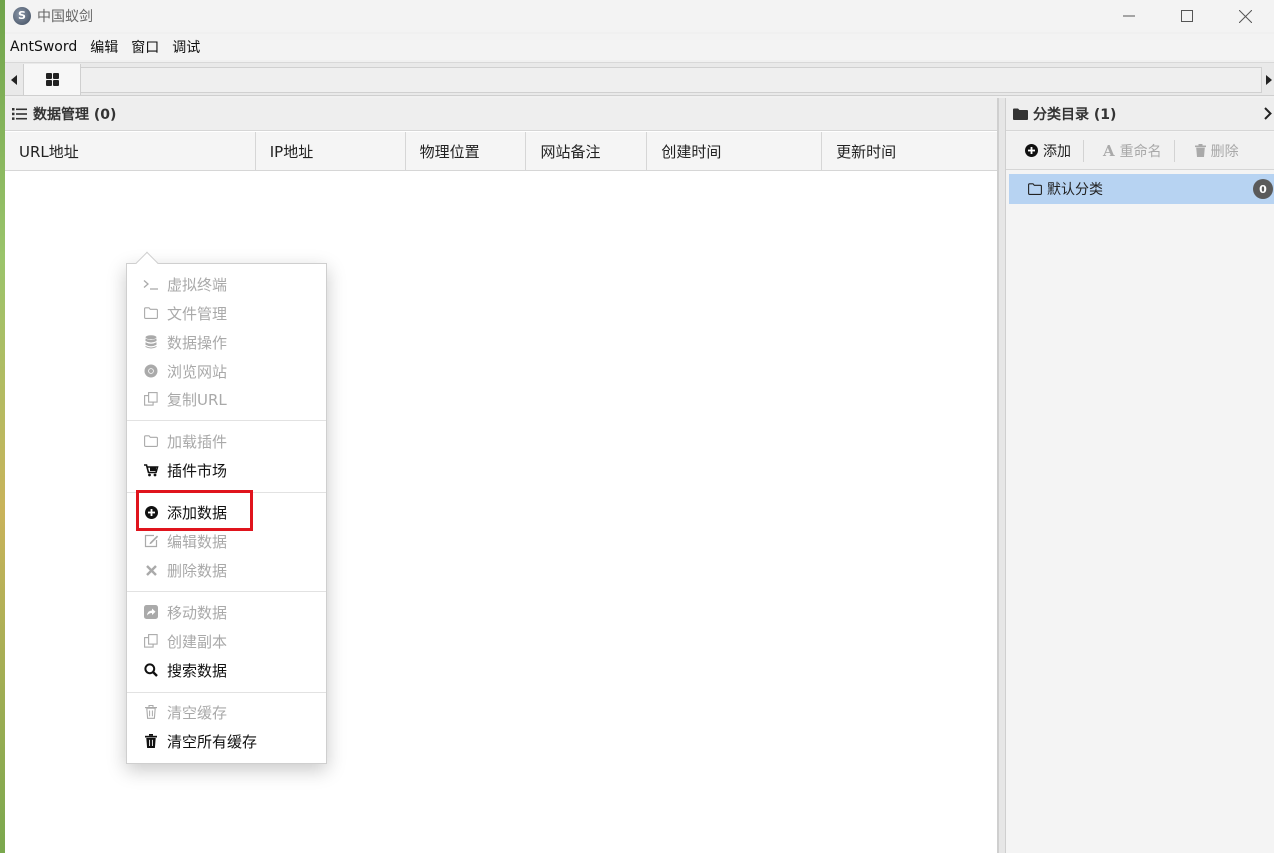  I want to click on menu-item-database: 数据操作, so click(226, 342).